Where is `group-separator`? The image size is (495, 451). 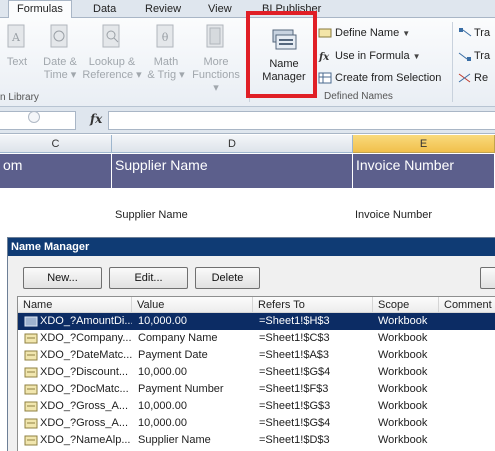 group-separator is located at coordinates (452, 62).